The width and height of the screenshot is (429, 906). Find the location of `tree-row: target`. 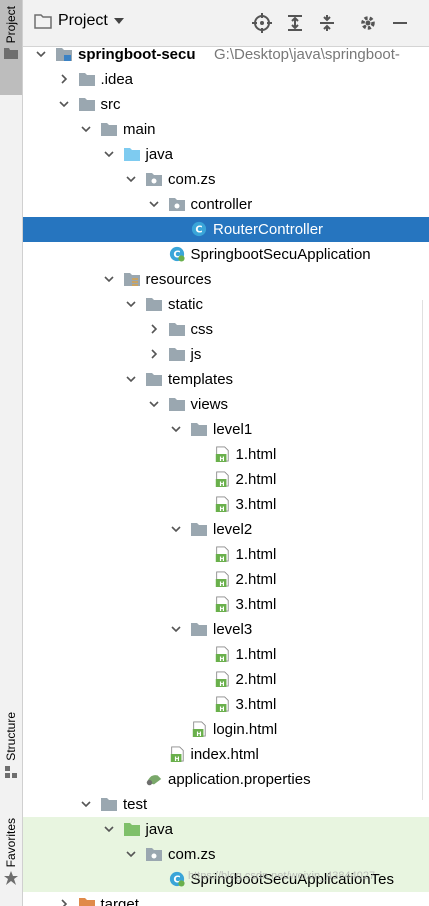

tree-row: target is located at coordinates (226, 899).